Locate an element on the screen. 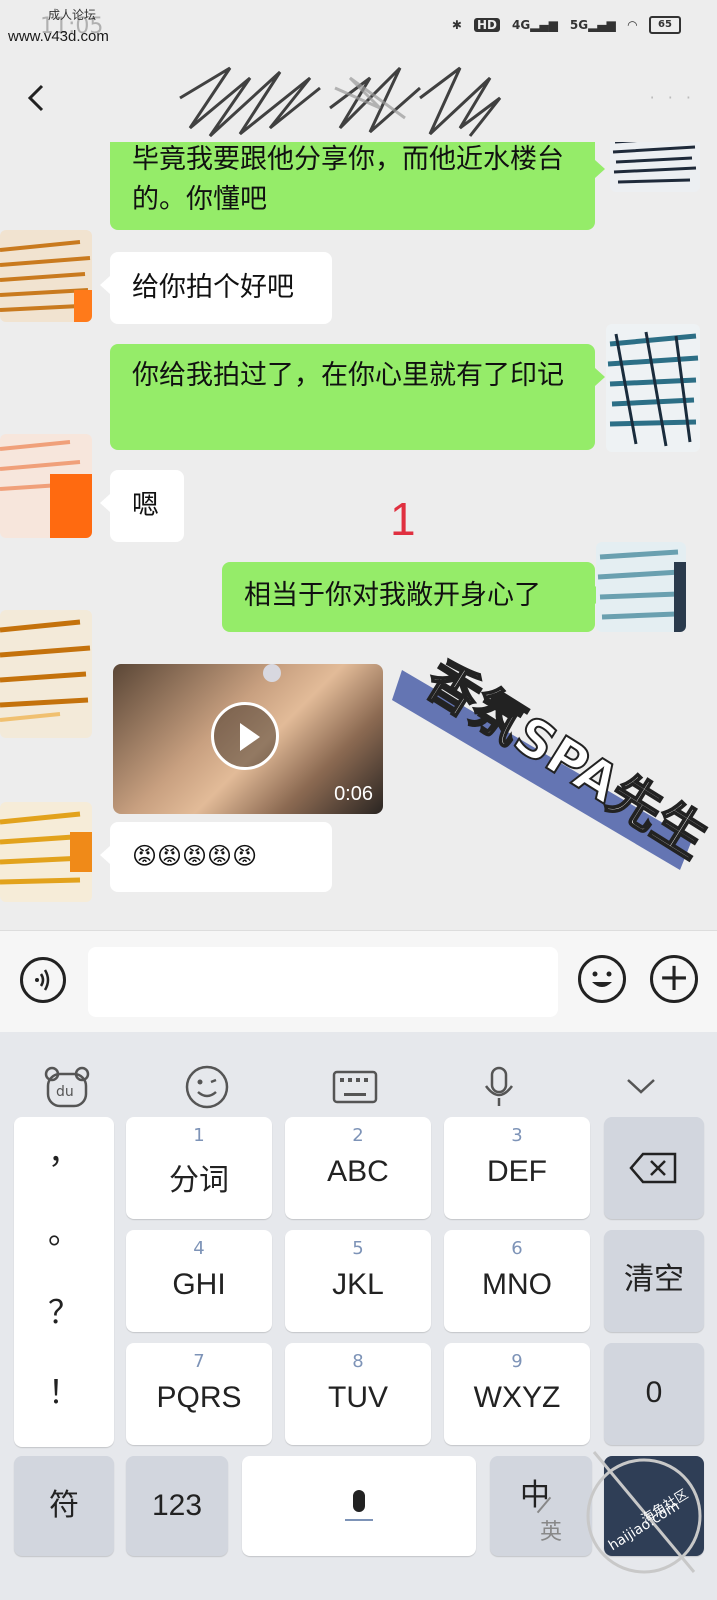  input-bar: + is located at coordinates (358, 981).